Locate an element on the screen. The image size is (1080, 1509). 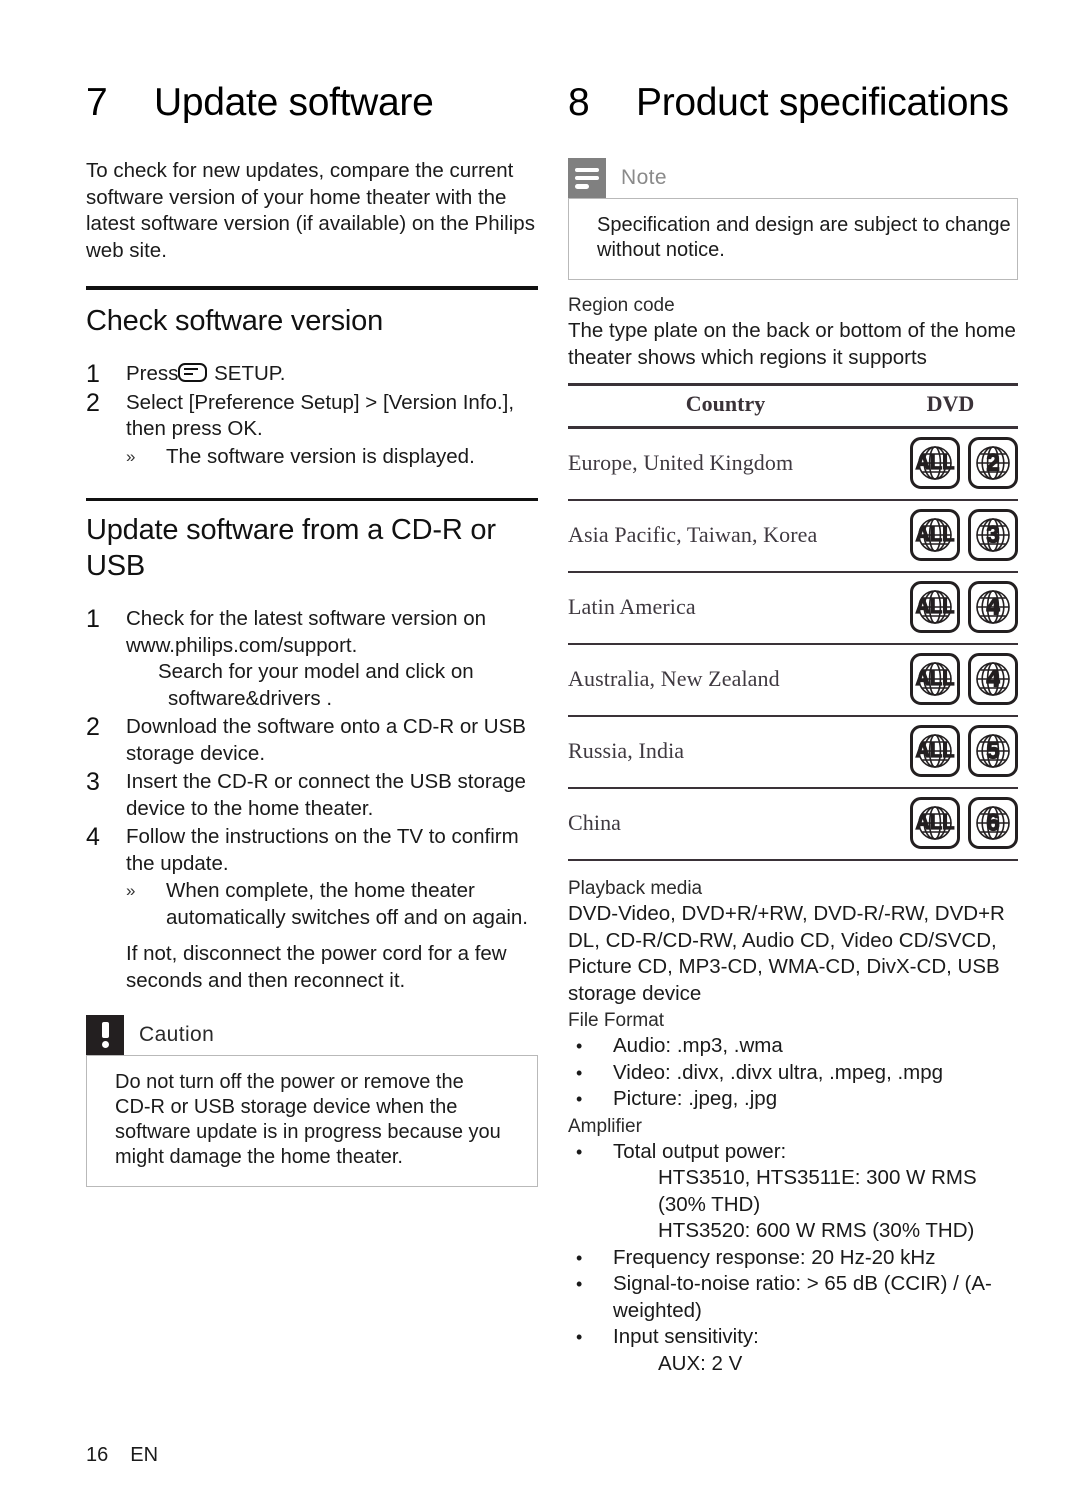
cell-dvd: ALL 2 is located at coordinates (950, 464).